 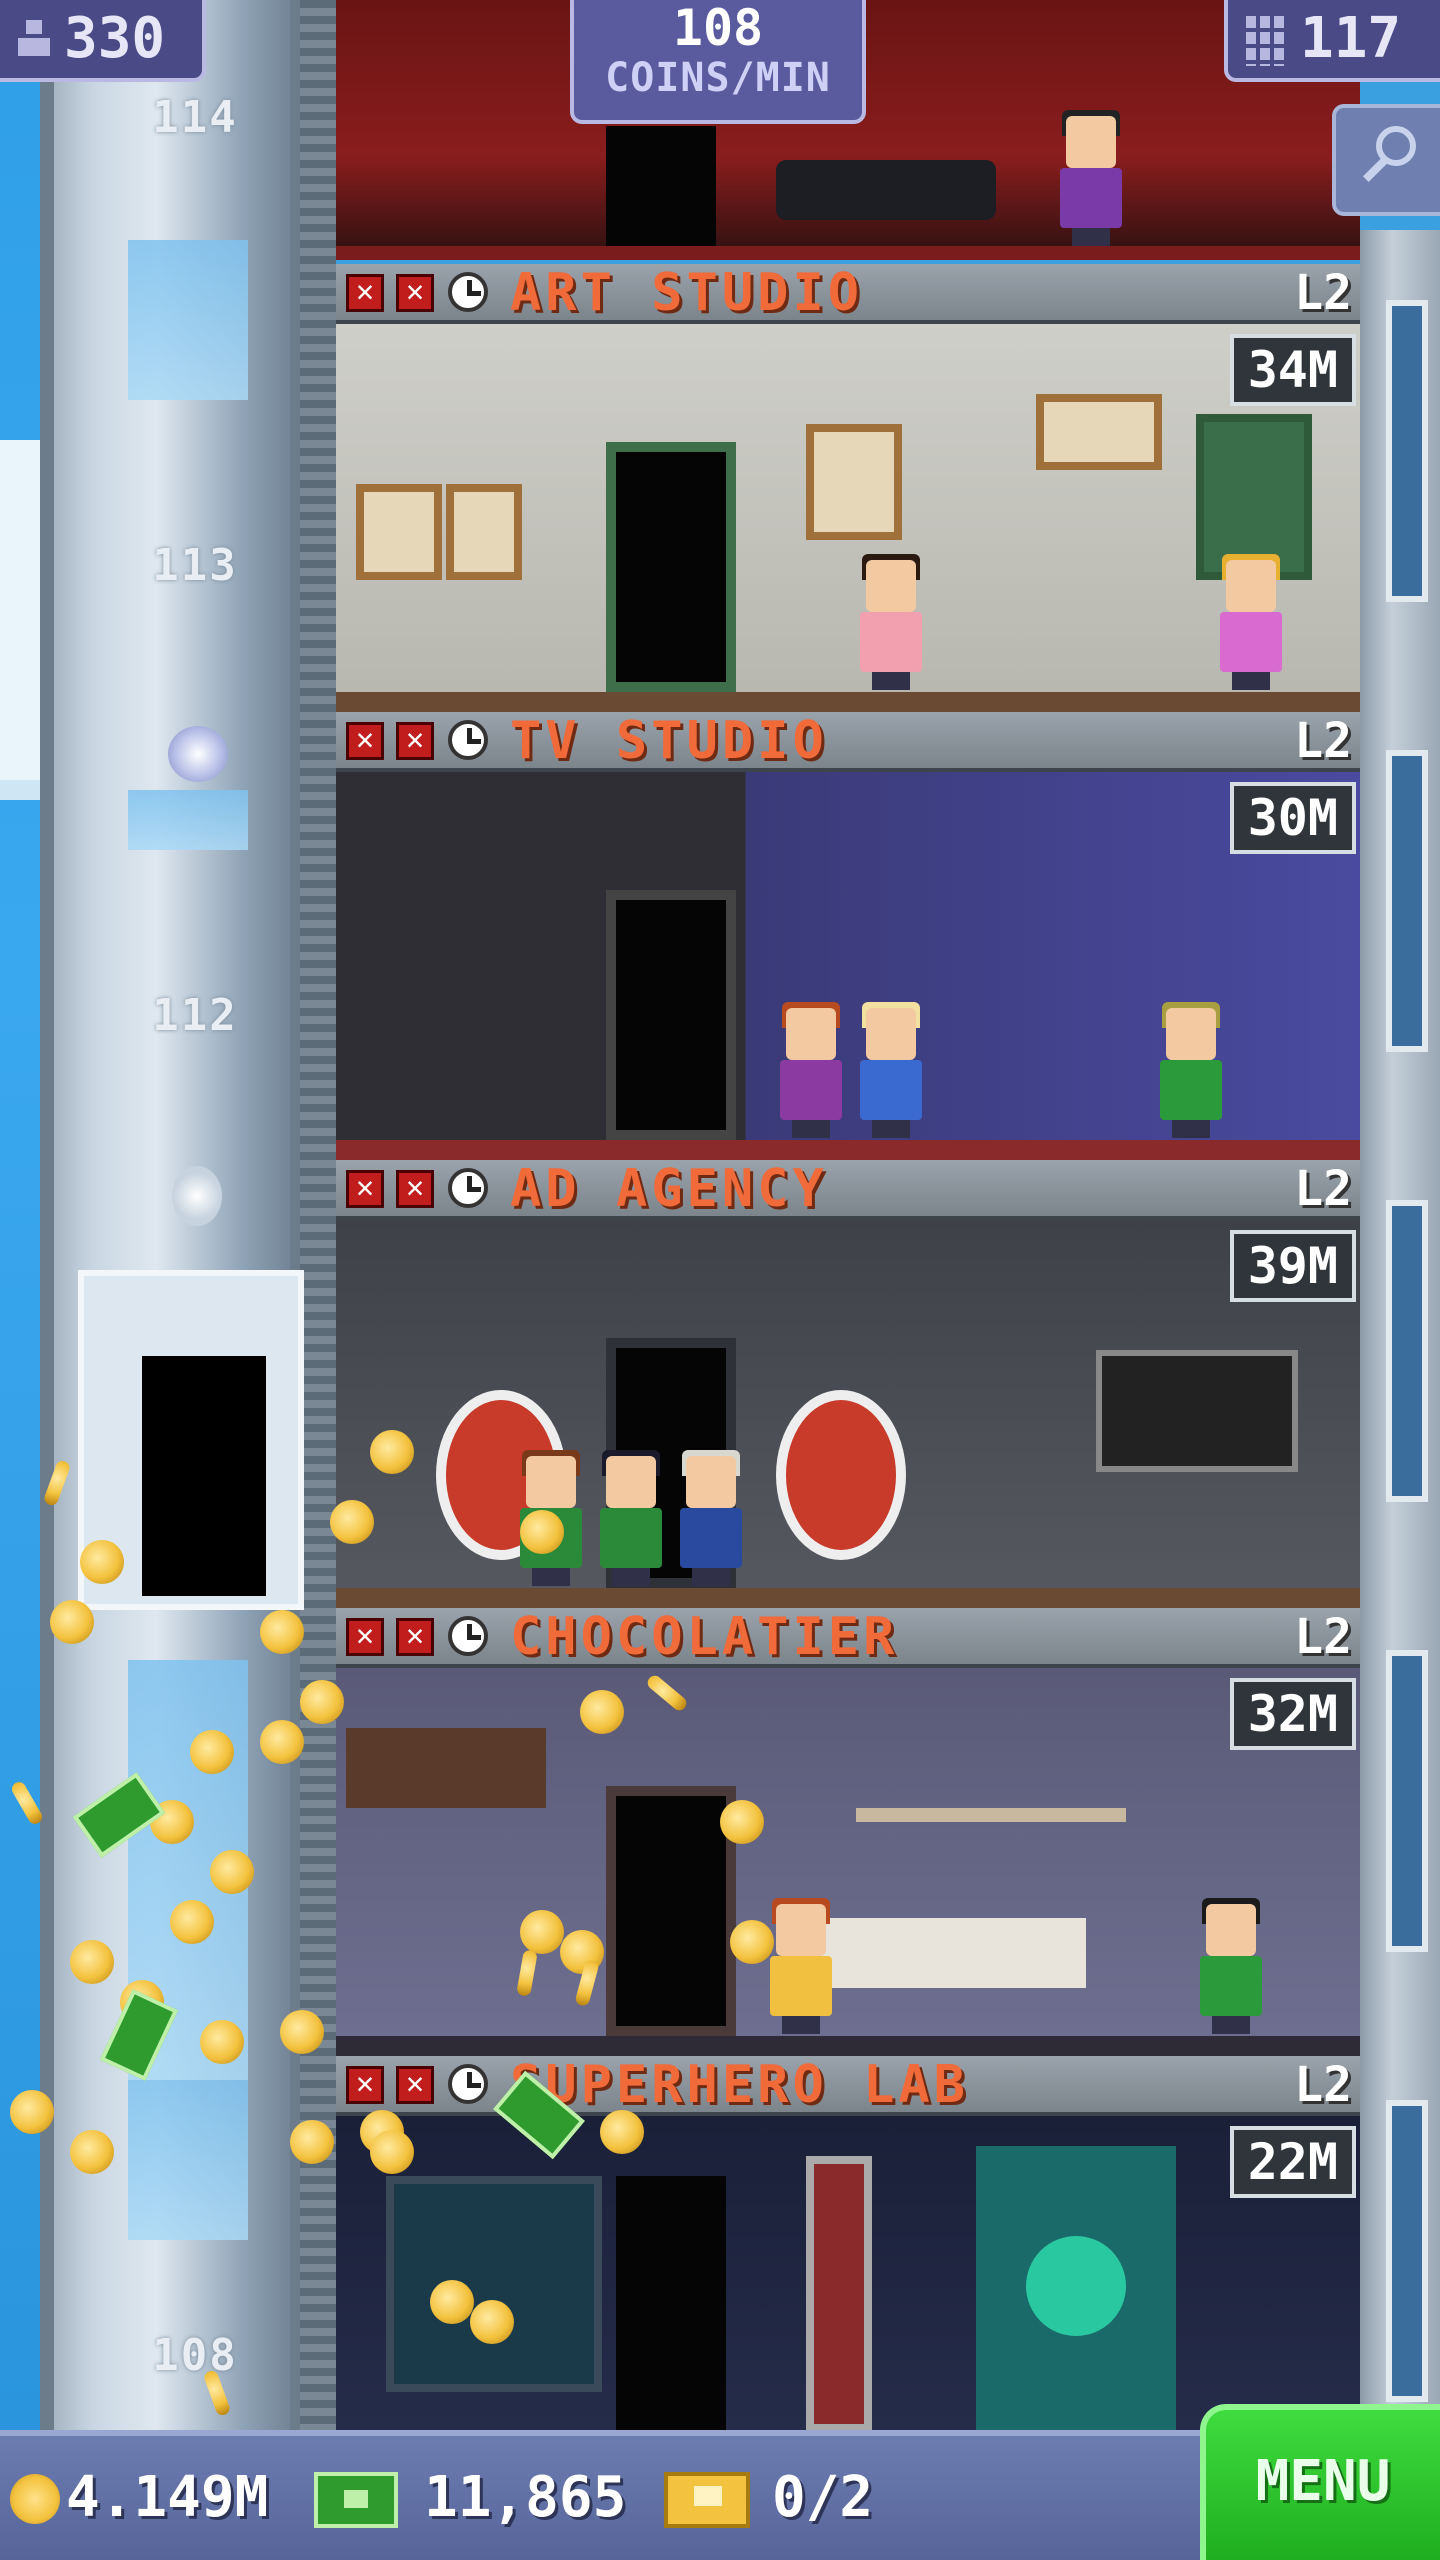 I want to click on population-display: 330, so click(x=103, y=41).